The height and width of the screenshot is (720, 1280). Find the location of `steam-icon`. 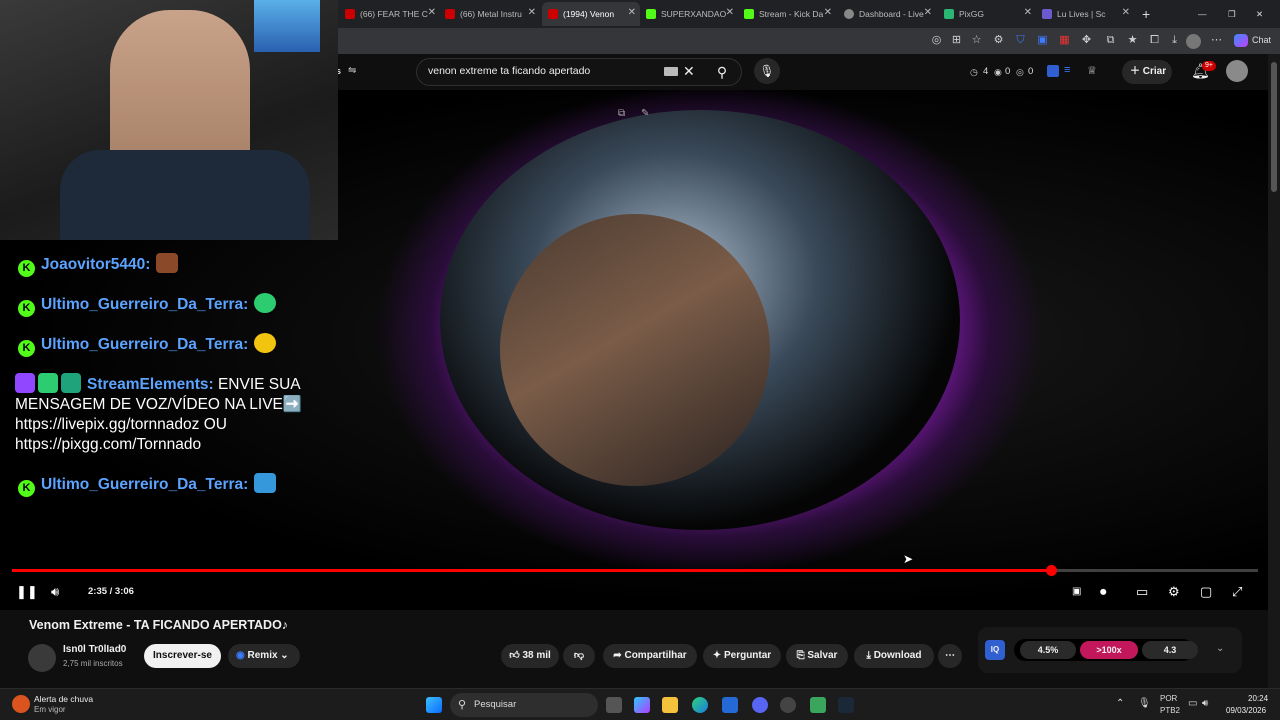

steam-icon is located at coordinates (846, 705).